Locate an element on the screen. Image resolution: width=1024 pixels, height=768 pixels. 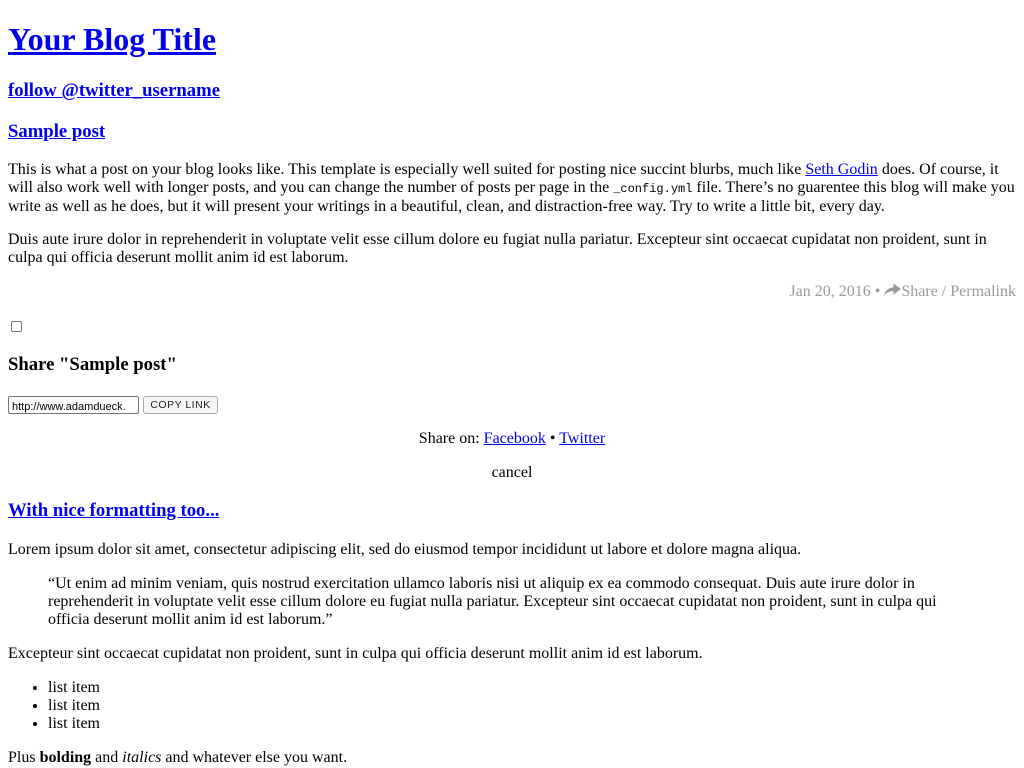
post2-list: list item list item list item is located at coordinates (54, 706).